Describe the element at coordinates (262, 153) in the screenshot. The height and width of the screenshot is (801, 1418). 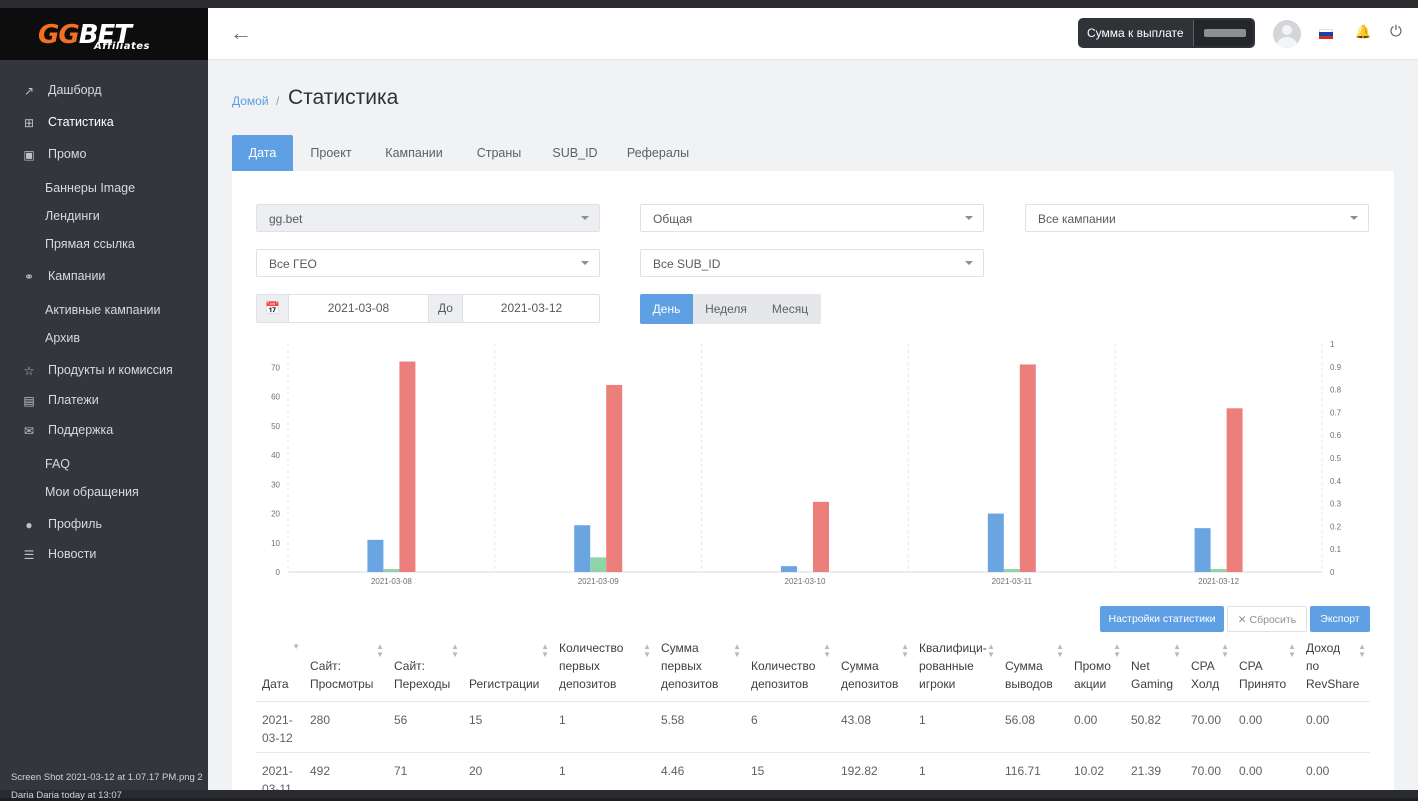
I see `tab-1: Дата` at that location.